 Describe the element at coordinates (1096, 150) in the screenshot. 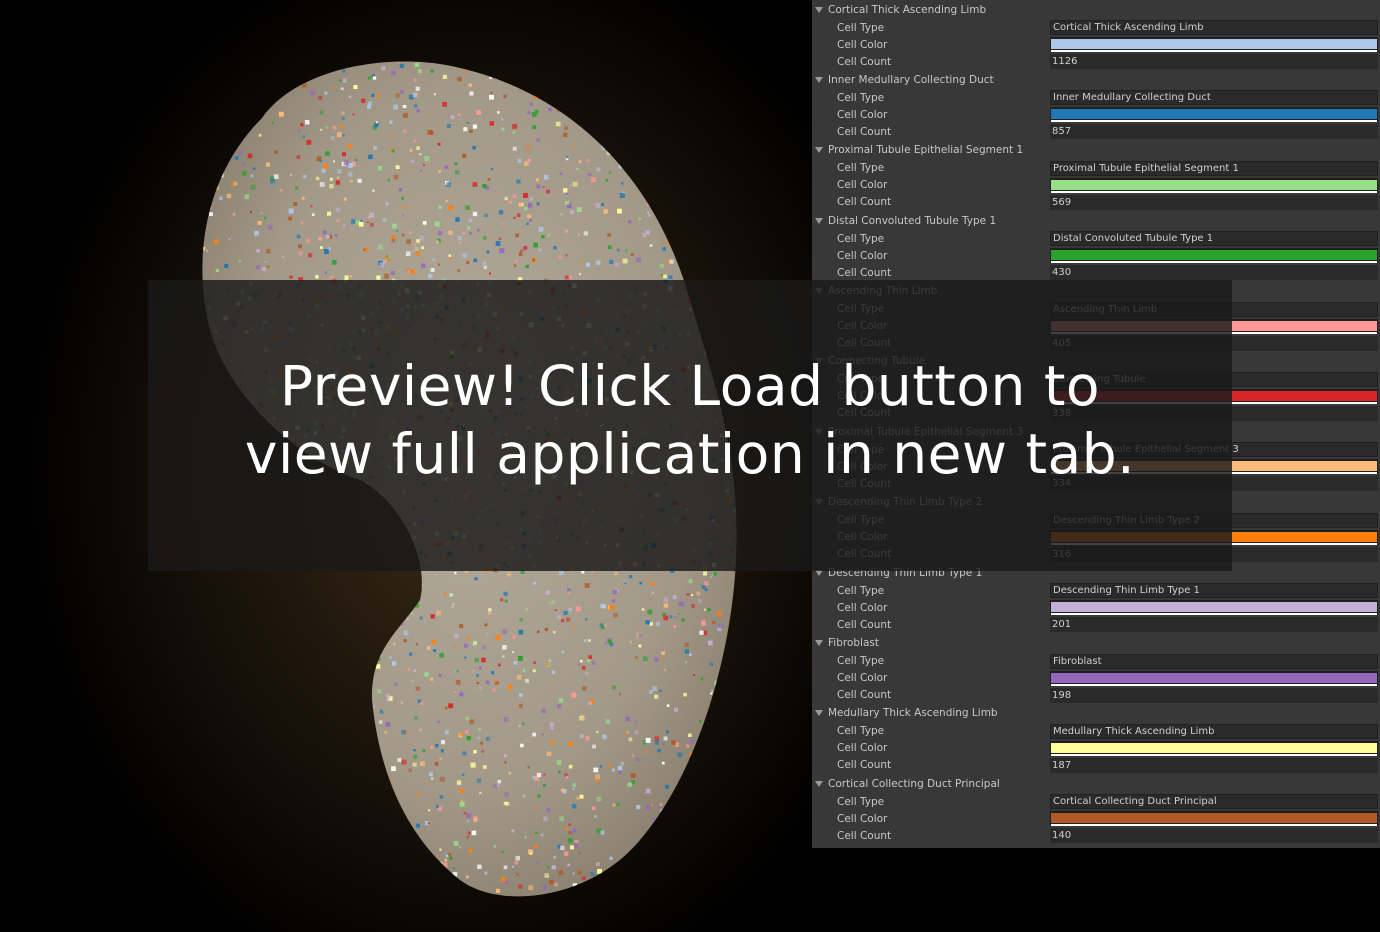

I see `section-header: Proximal Tubule Epithelial Segment 1` at that location.